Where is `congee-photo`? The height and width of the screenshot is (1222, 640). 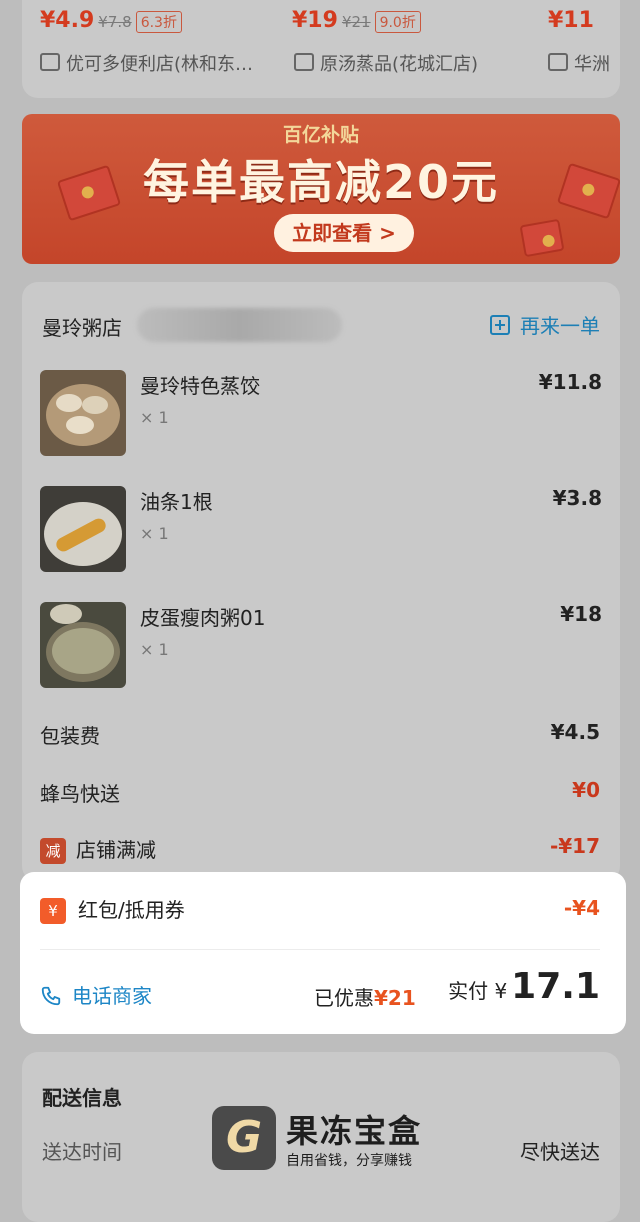 congee-photo is located at coordinates (83, 645).